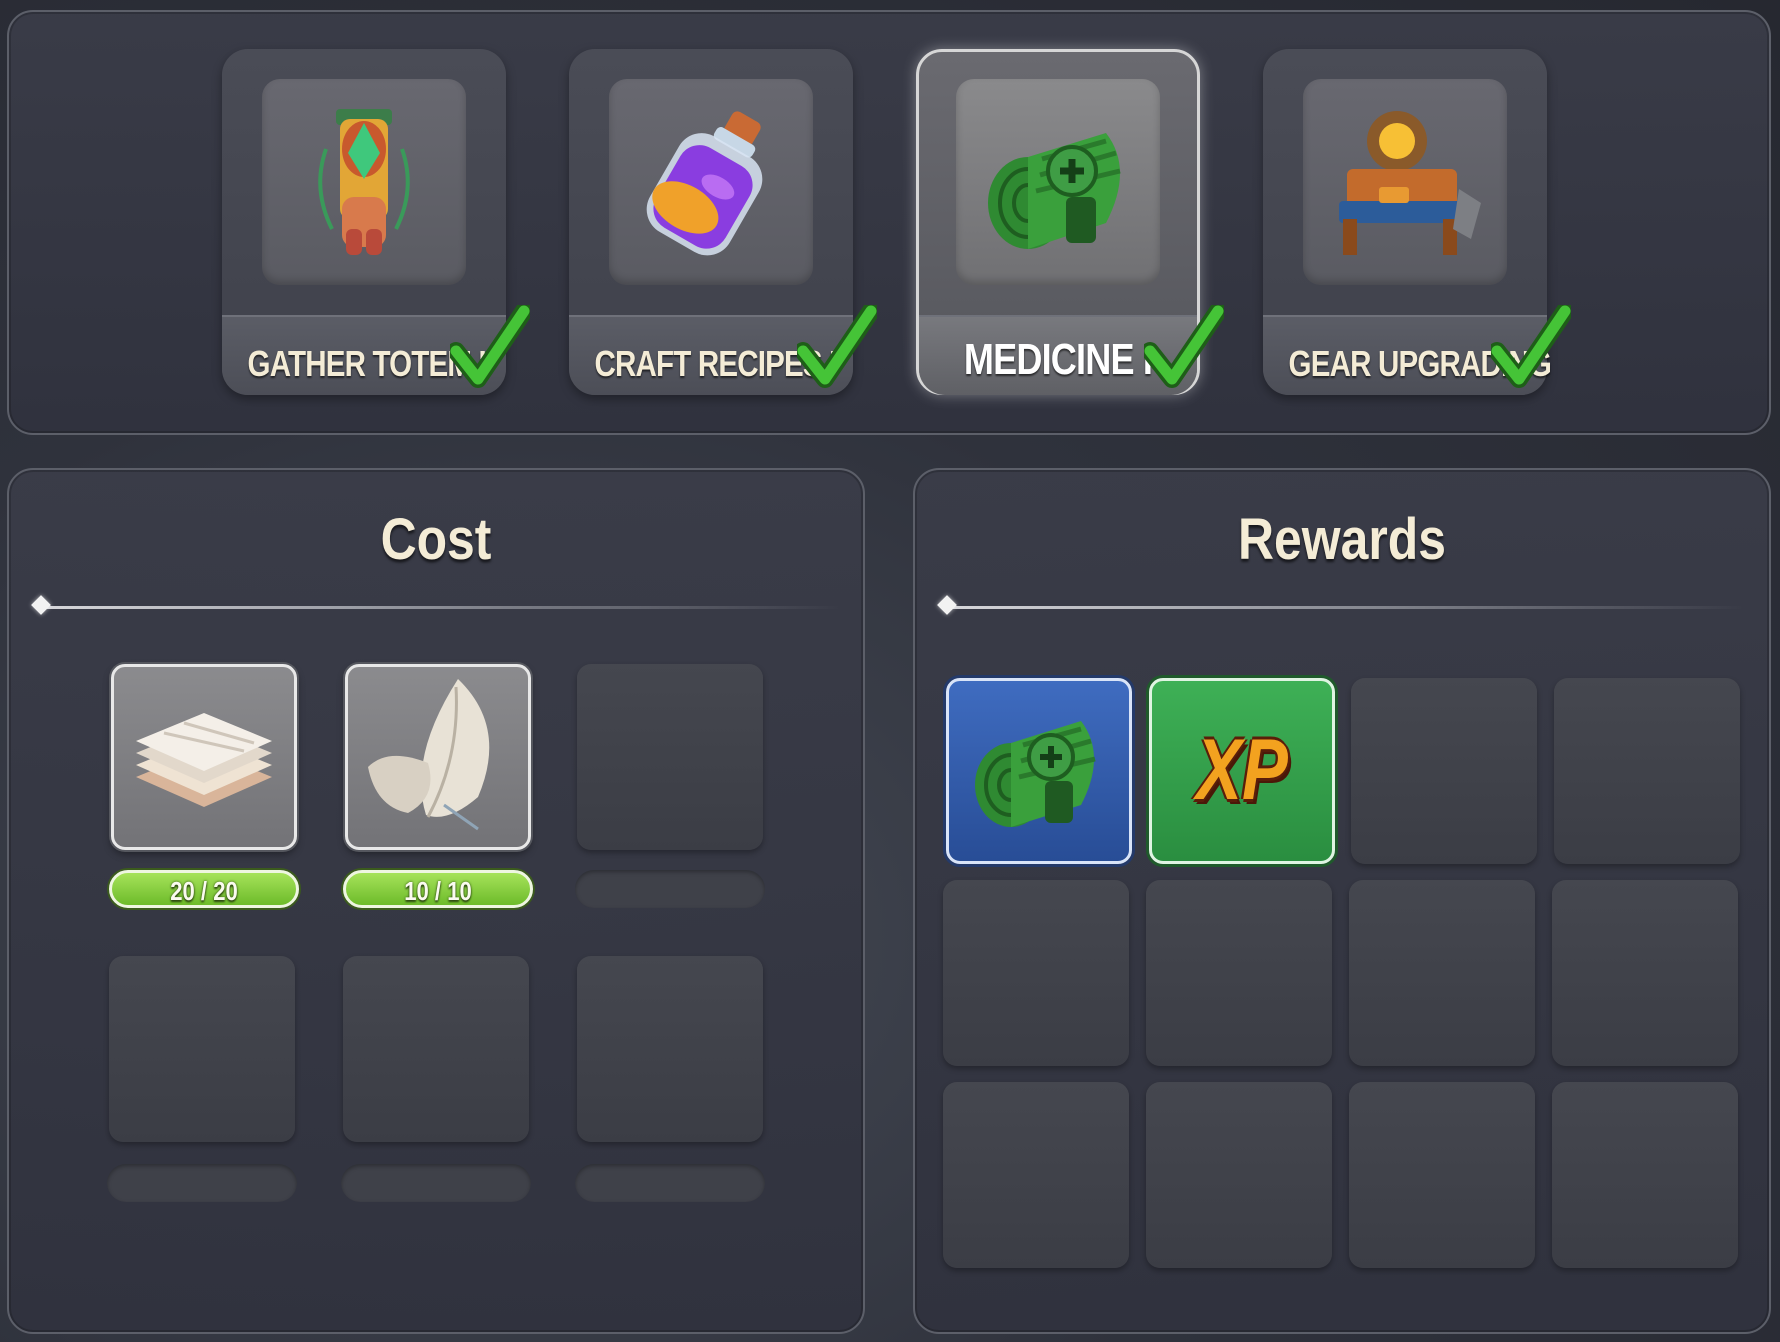  I want to click on totem-icon, so click(364, 182).